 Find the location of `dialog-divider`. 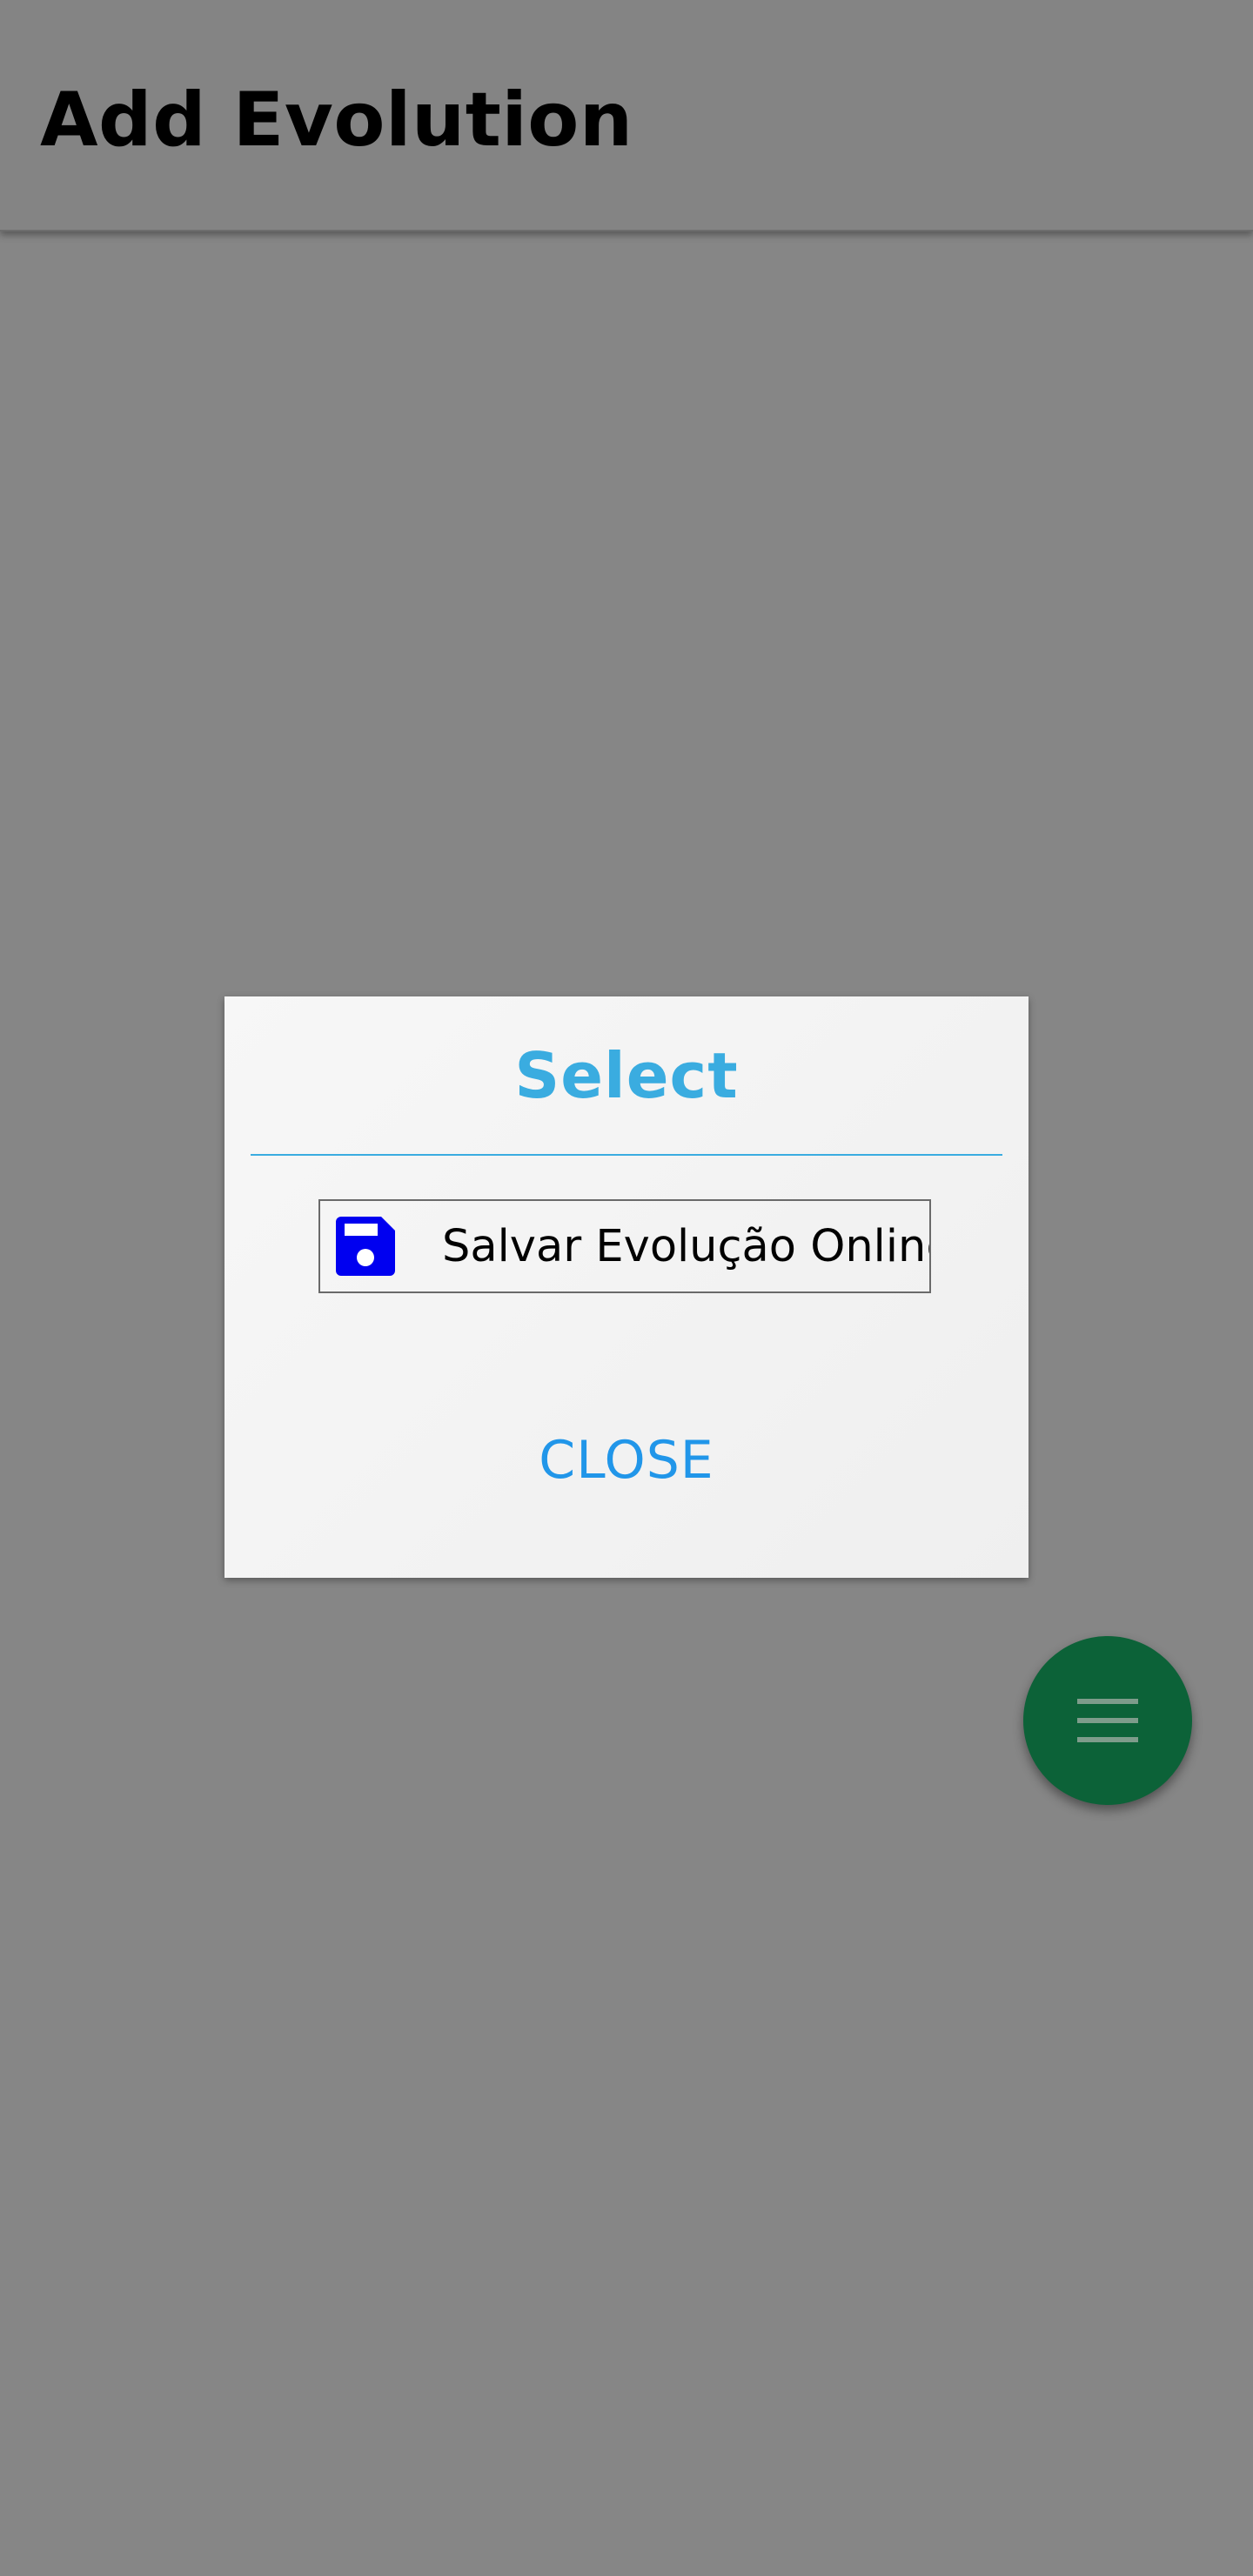

dialog-divider is located at coordinates (626, 1155).